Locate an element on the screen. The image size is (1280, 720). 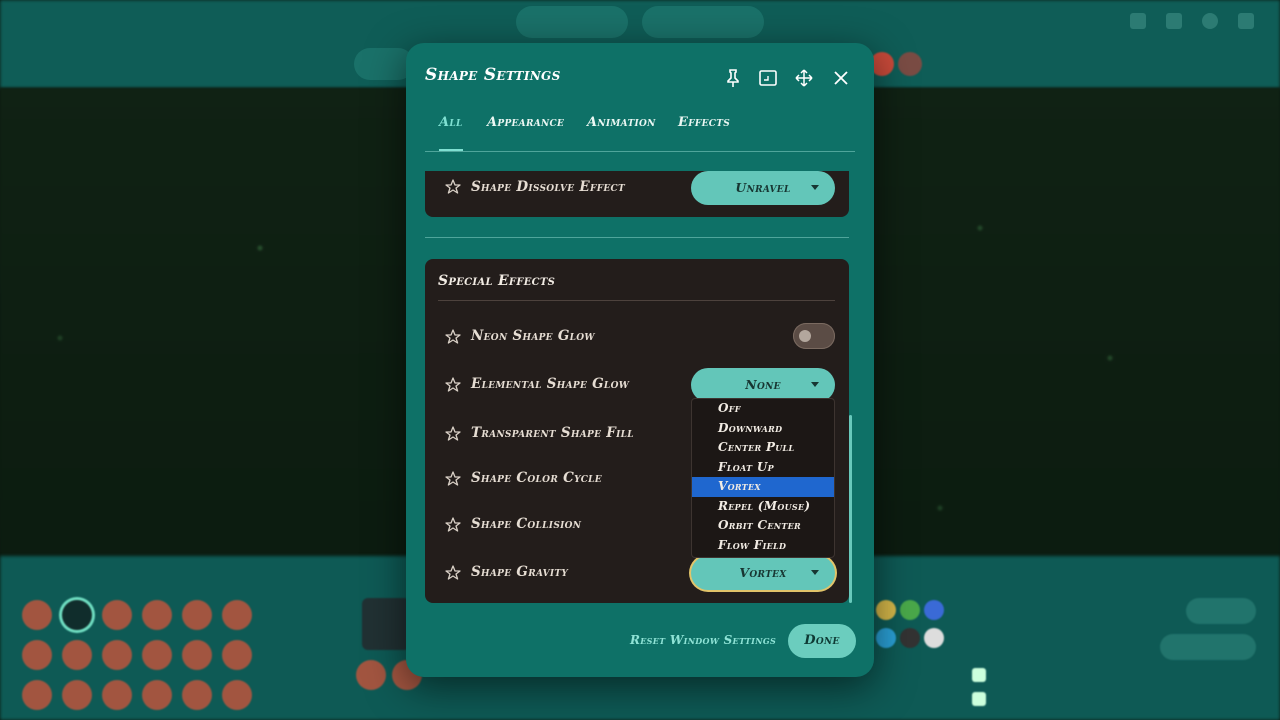
dropdown-option-orbit-center: Orbit Center is located at coordinates (763, 526).